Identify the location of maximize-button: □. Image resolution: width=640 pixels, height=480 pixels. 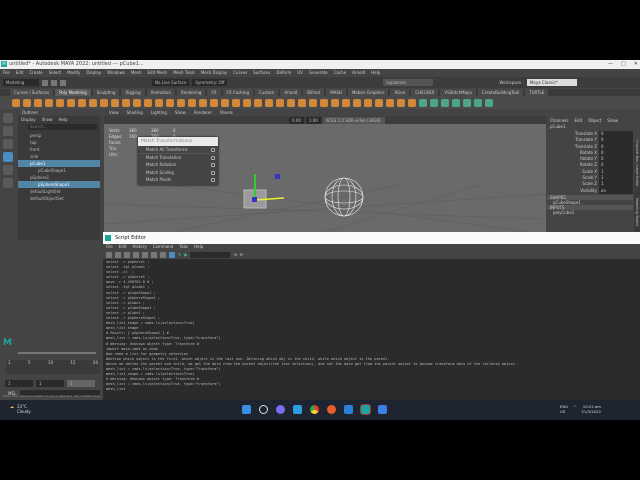
(623, 64).